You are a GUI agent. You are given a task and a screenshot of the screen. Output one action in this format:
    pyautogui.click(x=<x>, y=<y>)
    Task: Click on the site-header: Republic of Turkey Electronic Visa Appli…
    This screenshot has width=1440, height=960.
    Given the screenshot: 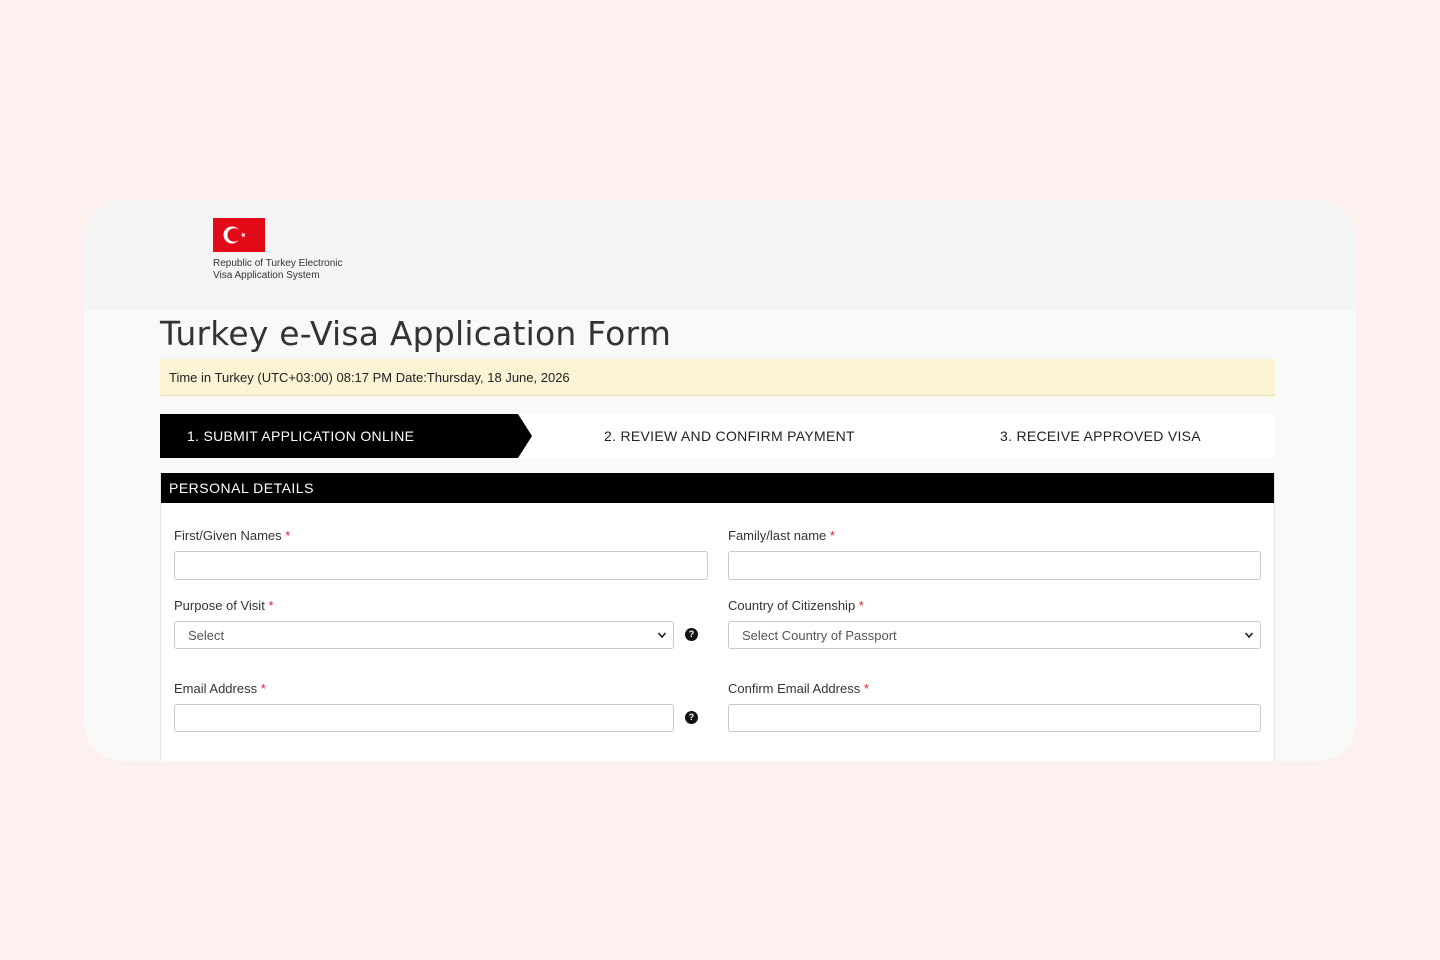 What is the action you would take?
    pyautogui.click(x=720, y=255)
    